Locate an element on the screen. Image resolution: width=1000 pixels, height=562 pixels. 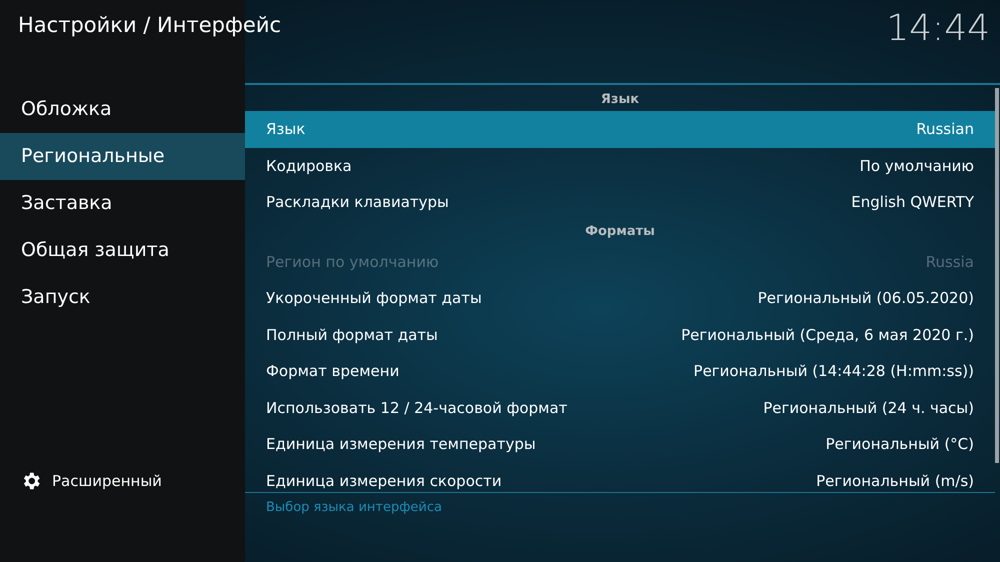
setting-value: Региональный (m/s) is located at coordinates (895, 481).